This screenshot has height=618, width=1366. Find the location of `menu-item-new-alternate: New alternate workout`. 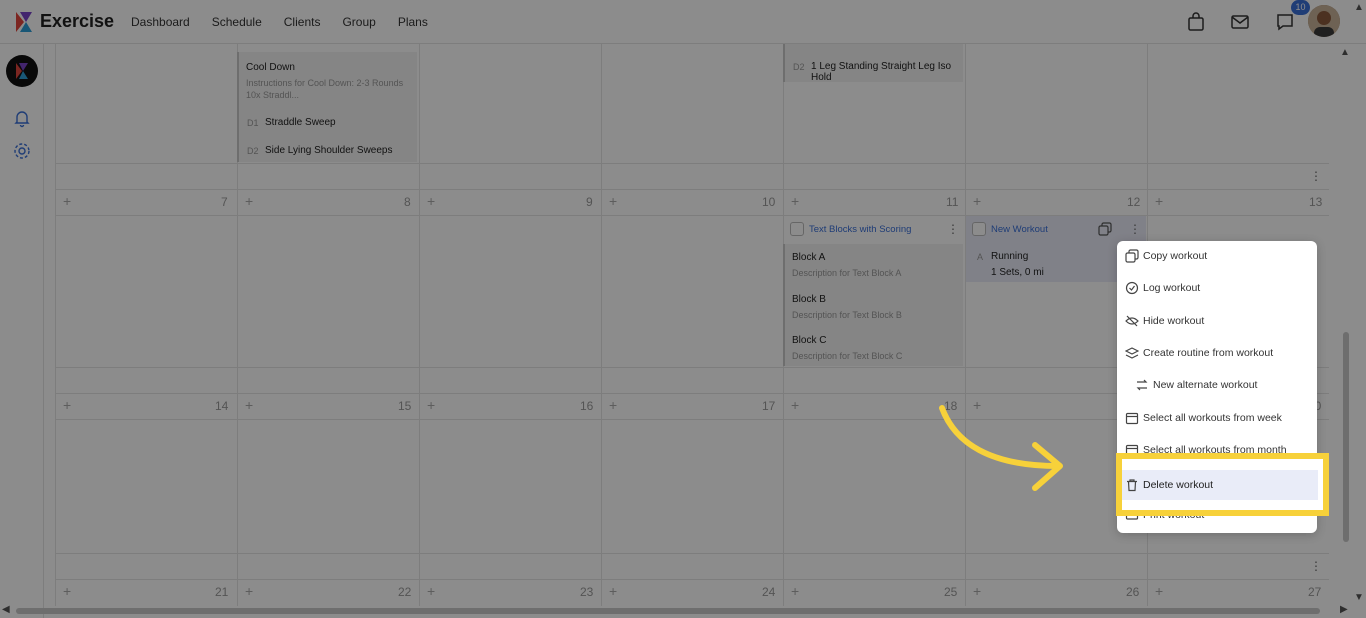

menu-item-new-alternate: New alternate workout is located at coordinates (1227, 386).